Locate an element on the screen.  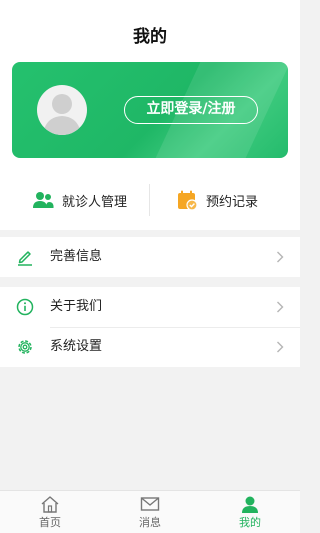
home-icon is located at coordinates (50, 504).